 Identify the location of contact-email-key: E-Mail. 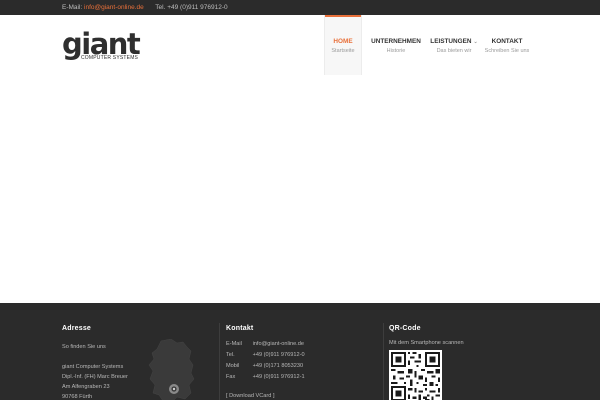
(234, 344).